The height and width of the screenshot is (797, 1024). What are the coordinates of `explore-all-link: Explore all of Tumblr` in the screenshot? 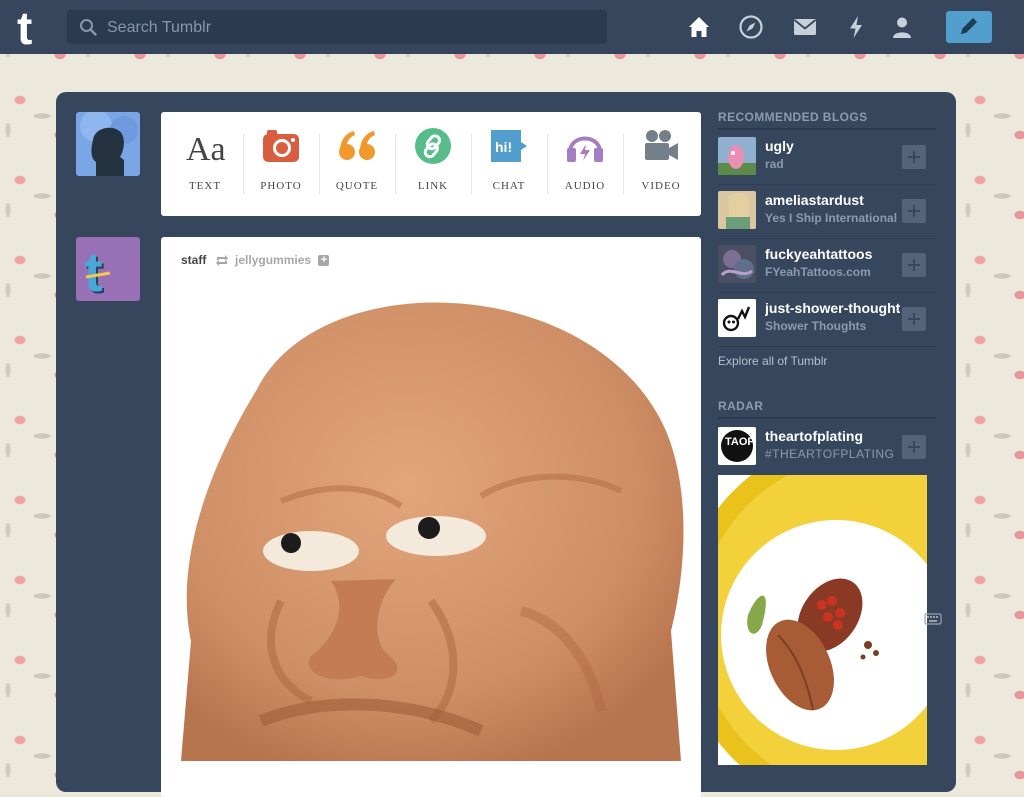 It's located at (772, 361).